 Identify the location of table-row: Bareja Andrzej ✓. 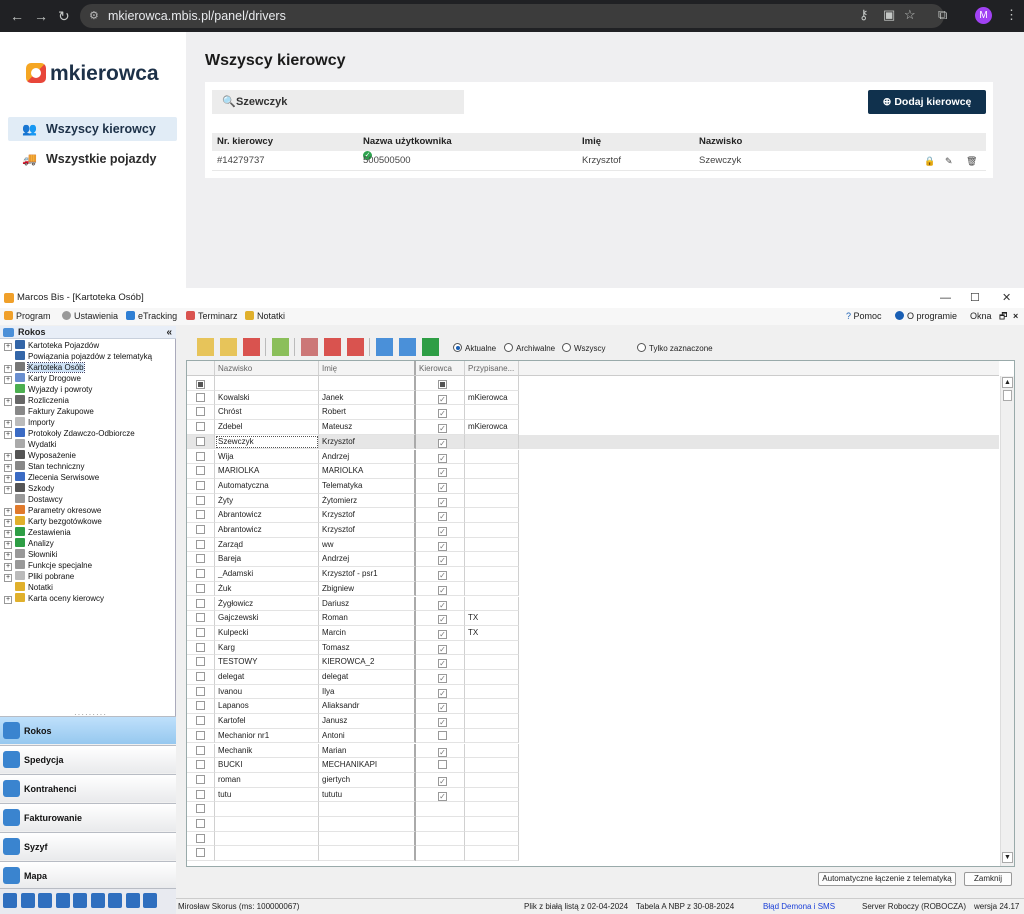
(593, 560).